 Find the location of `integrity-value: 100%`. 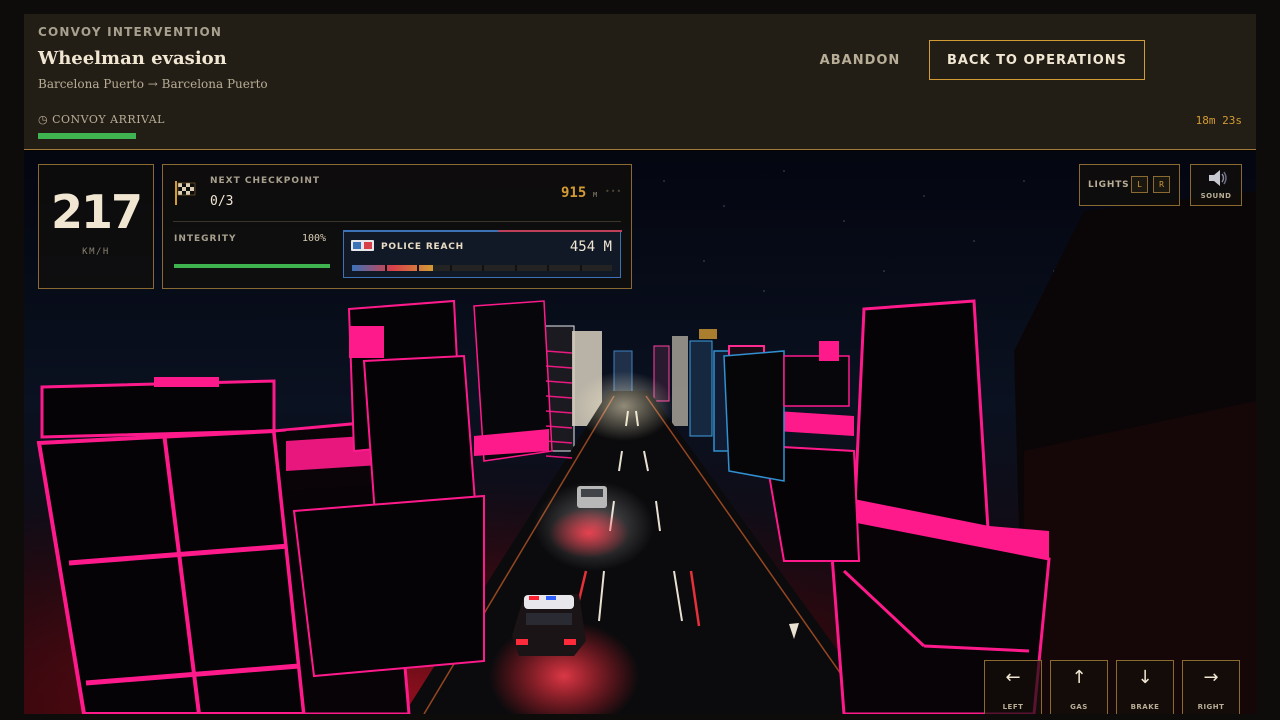

integrity-value: 100% is located at coordinates (314, 238).